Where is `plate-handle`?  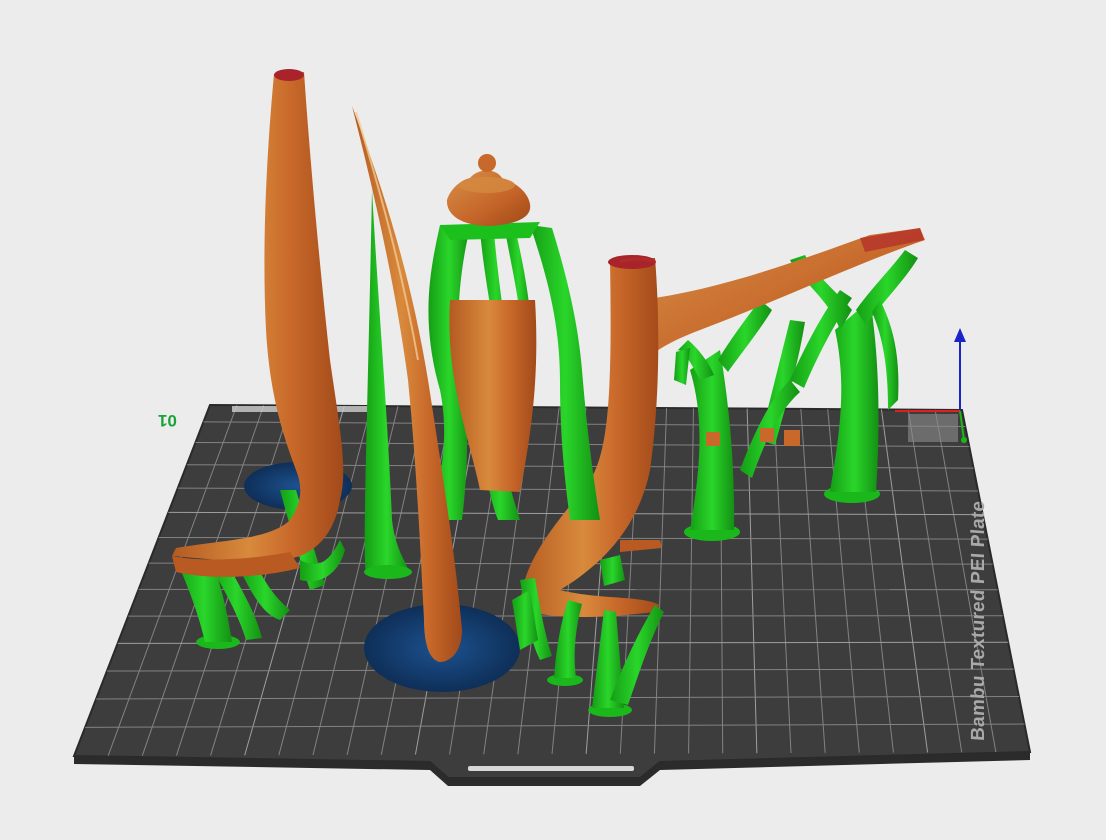
plate-handle is located at coordinates (551, 768).